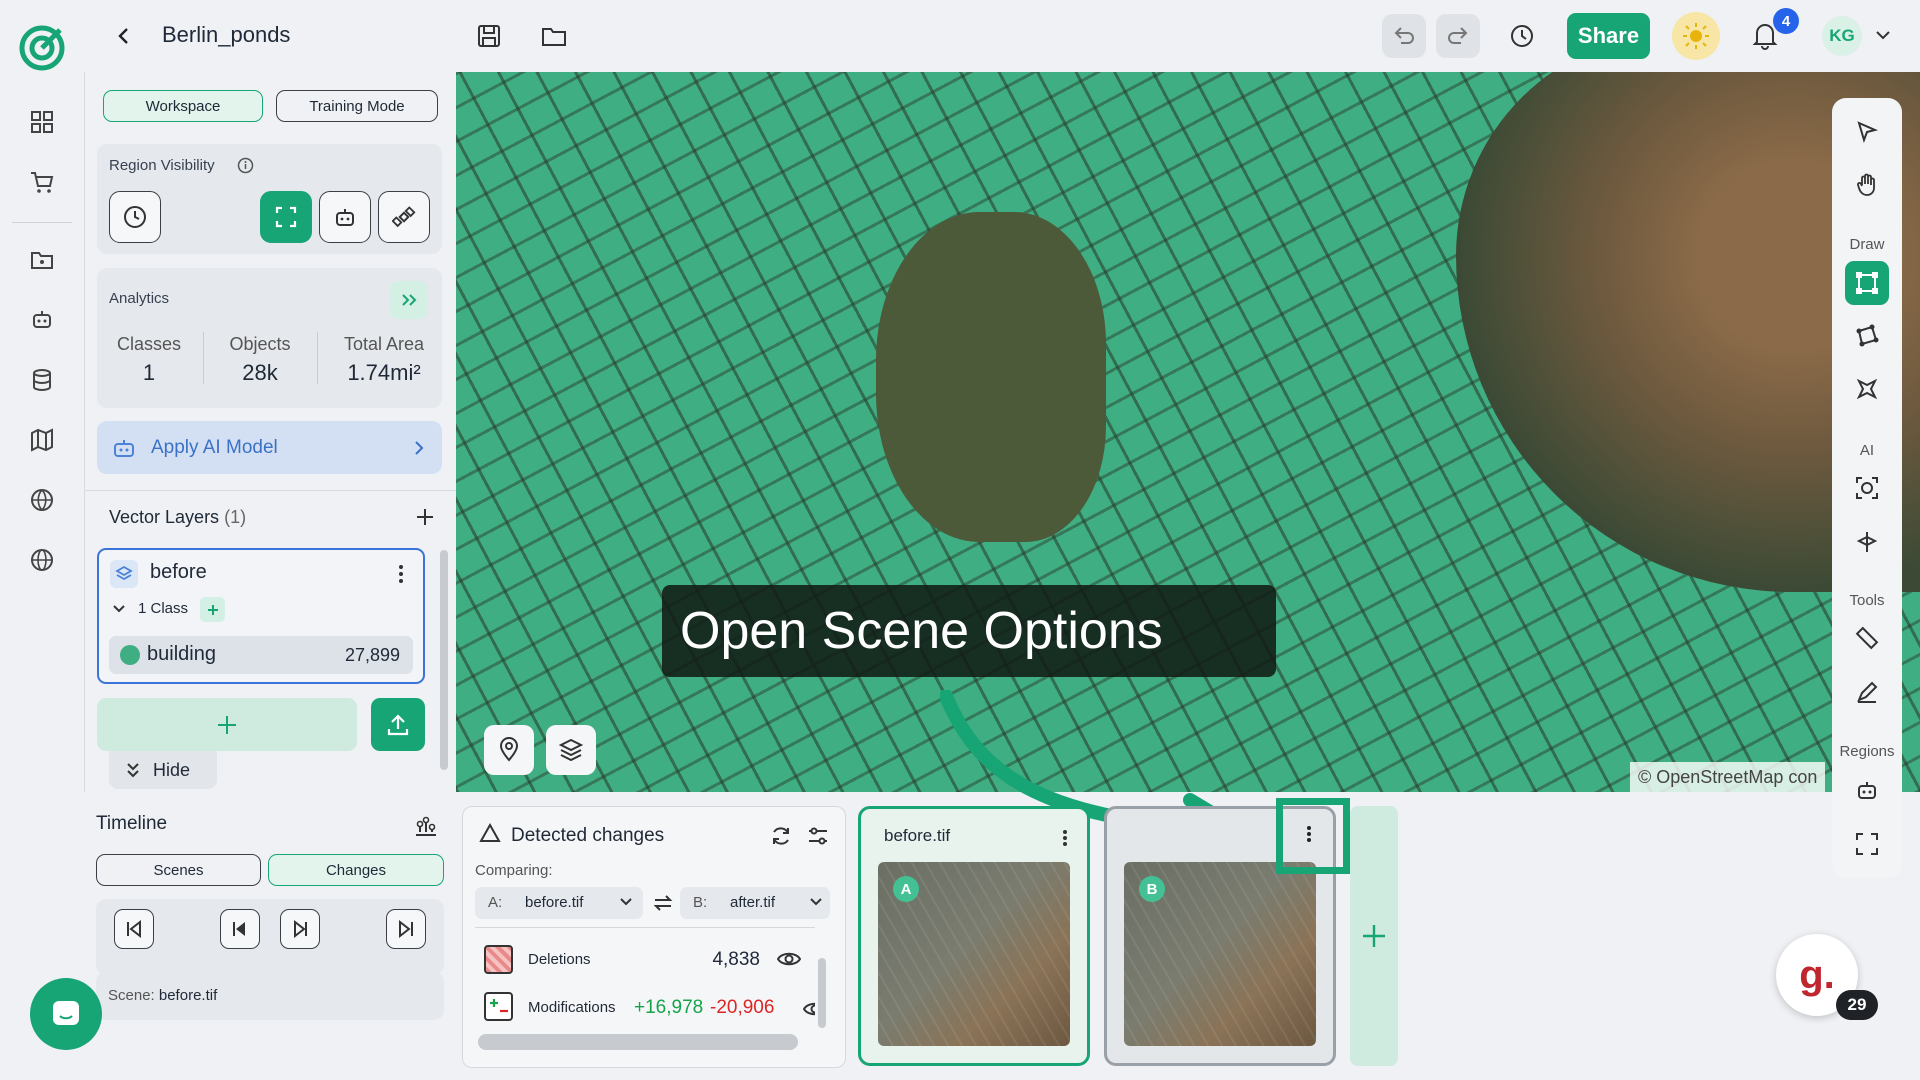  I want to click on changes-vertical-scrollbar, so click(822, 993).